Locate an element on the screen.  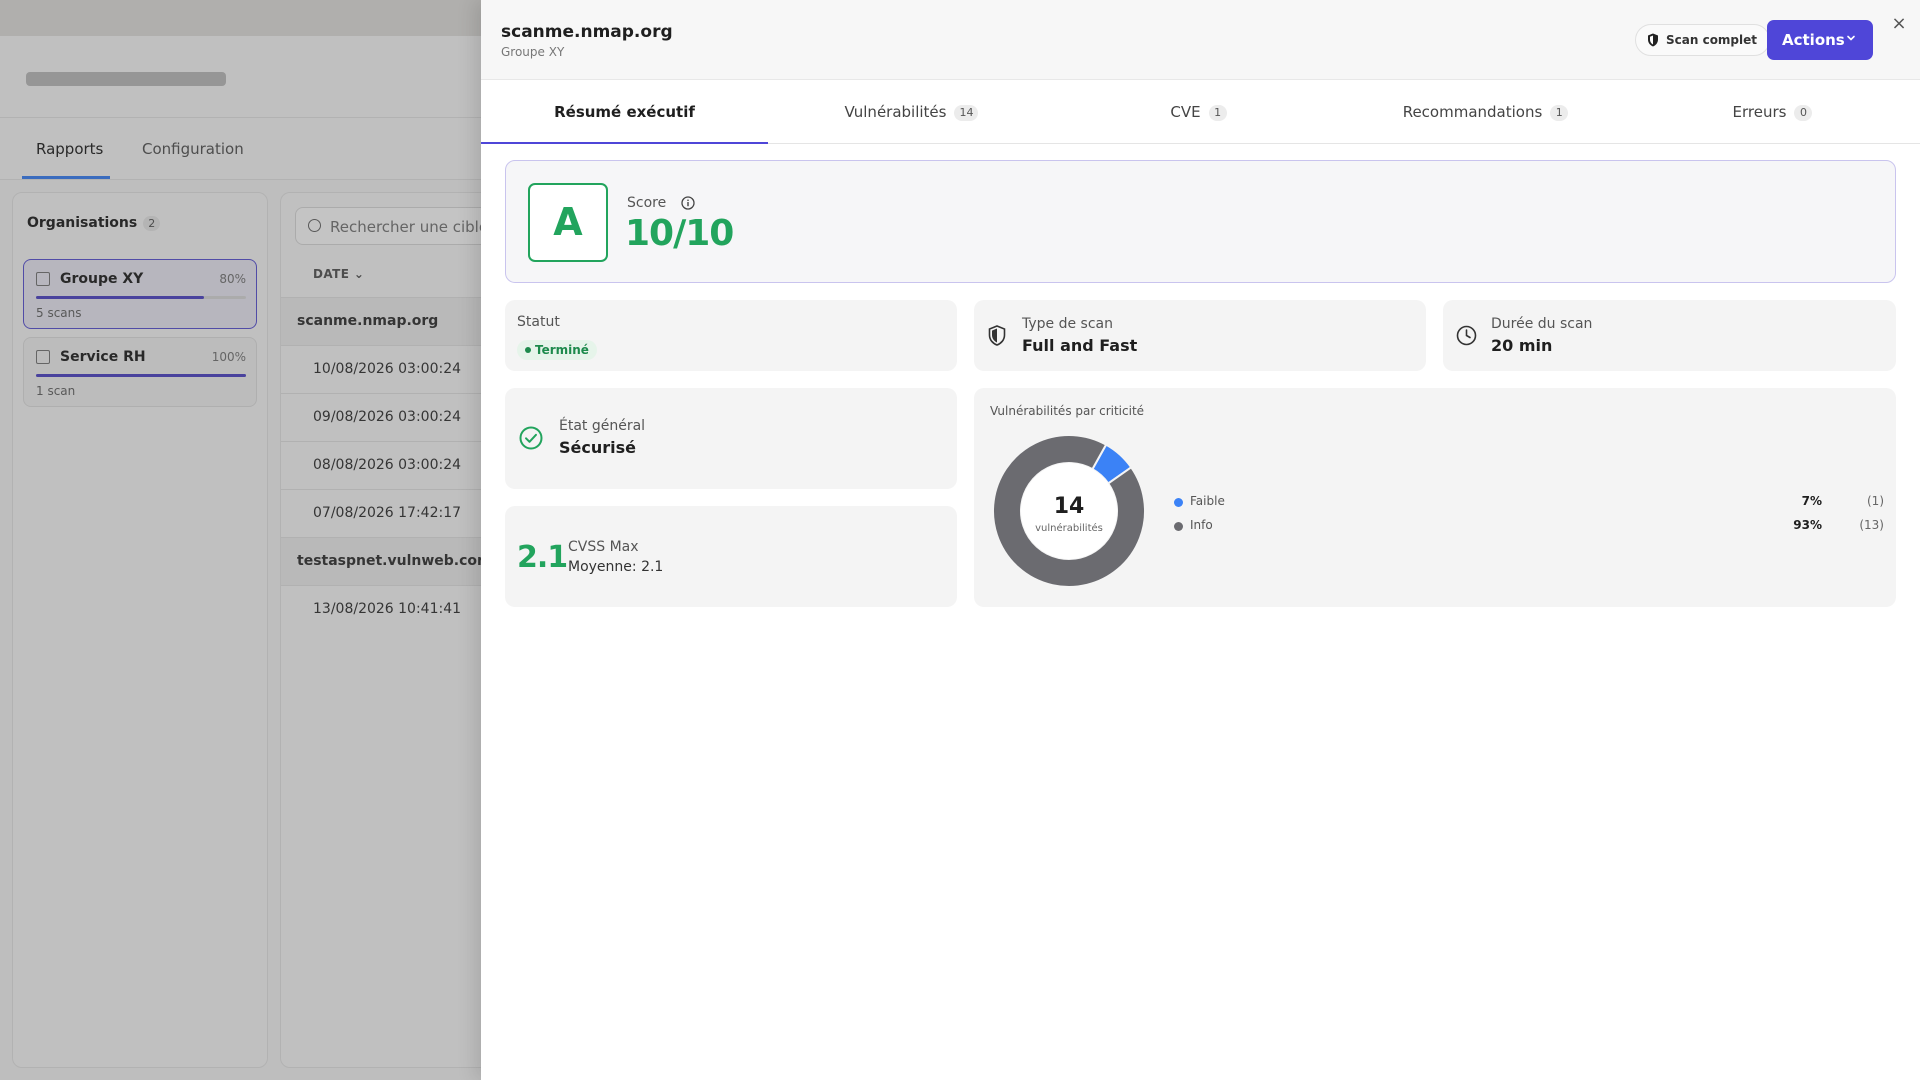
general-state-label: État général is located at coordinates (602, 426).